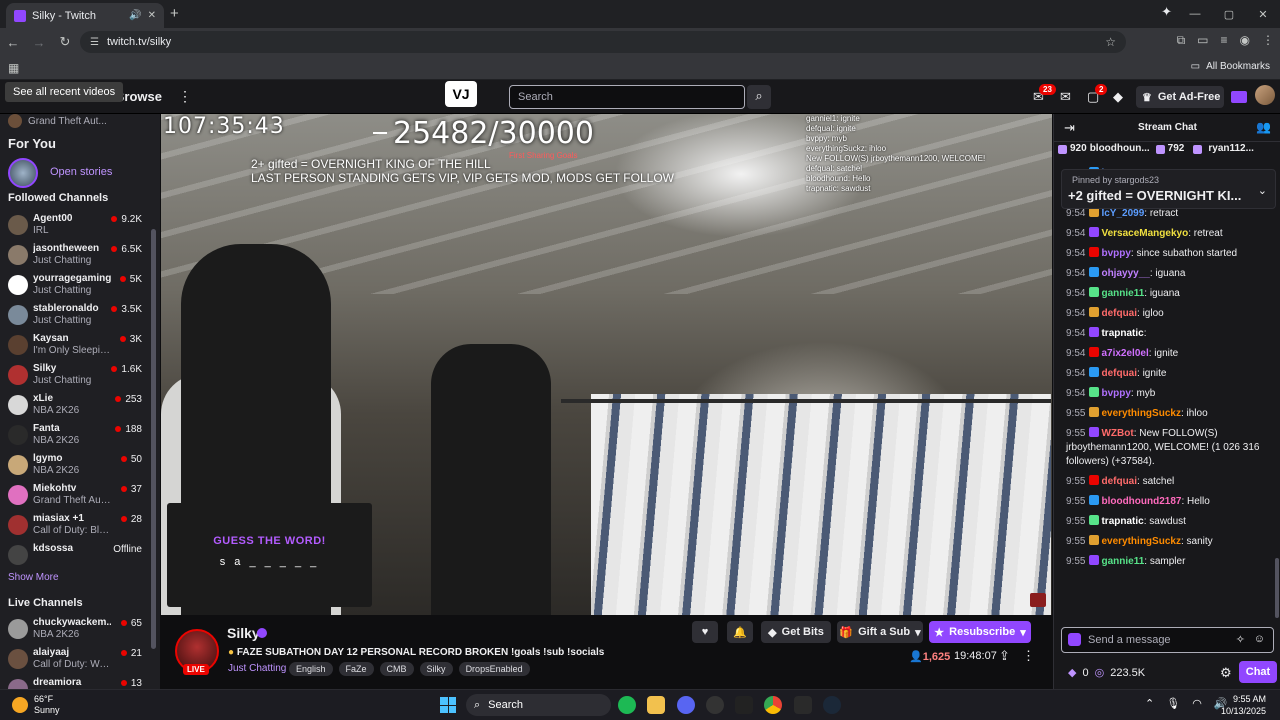 This screenshot has width=1280, height=720. I want to click on chat-message: 9:54 gannie11: iguana, so click(1167, 294).